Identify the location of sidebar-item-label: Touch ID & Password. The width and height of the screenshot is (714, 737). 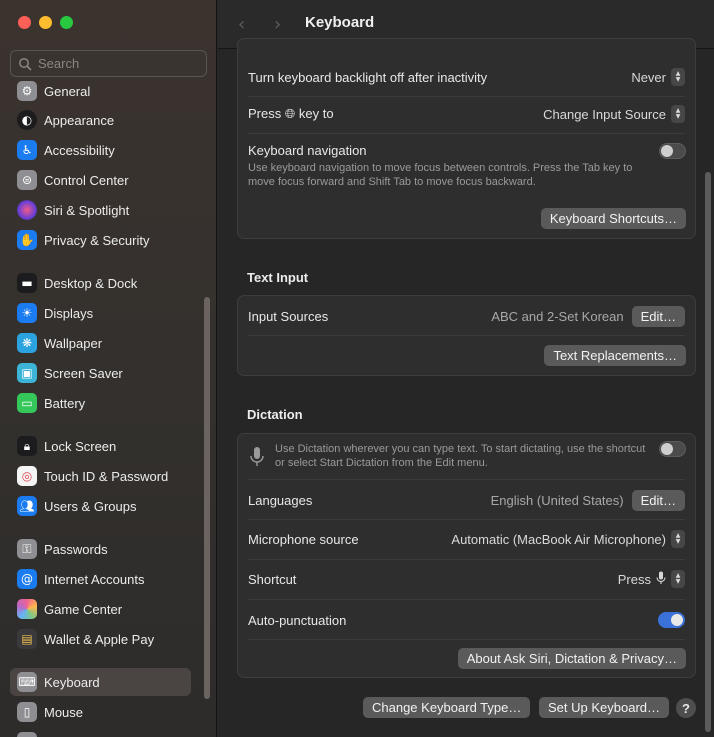
(106, 476).